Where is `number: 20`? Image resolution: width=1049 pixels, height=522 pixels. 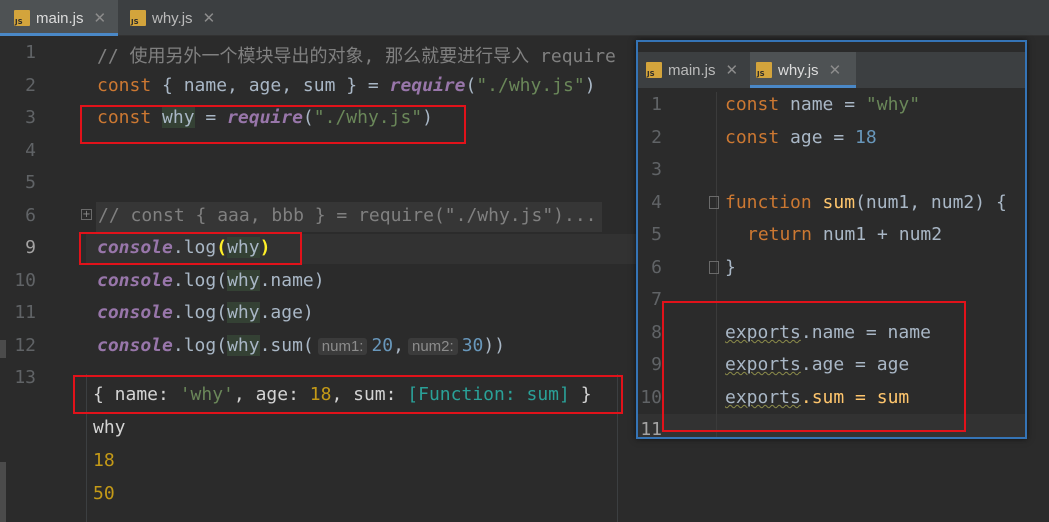
number: 20 is located at coordinates (382, 345).